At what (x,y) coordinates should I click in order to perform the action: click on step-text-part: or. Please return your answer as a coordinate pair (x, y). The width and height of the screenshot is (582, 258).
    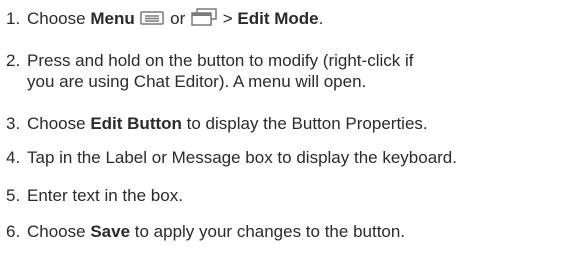
    Looking at the image, I should click on (178, 18).